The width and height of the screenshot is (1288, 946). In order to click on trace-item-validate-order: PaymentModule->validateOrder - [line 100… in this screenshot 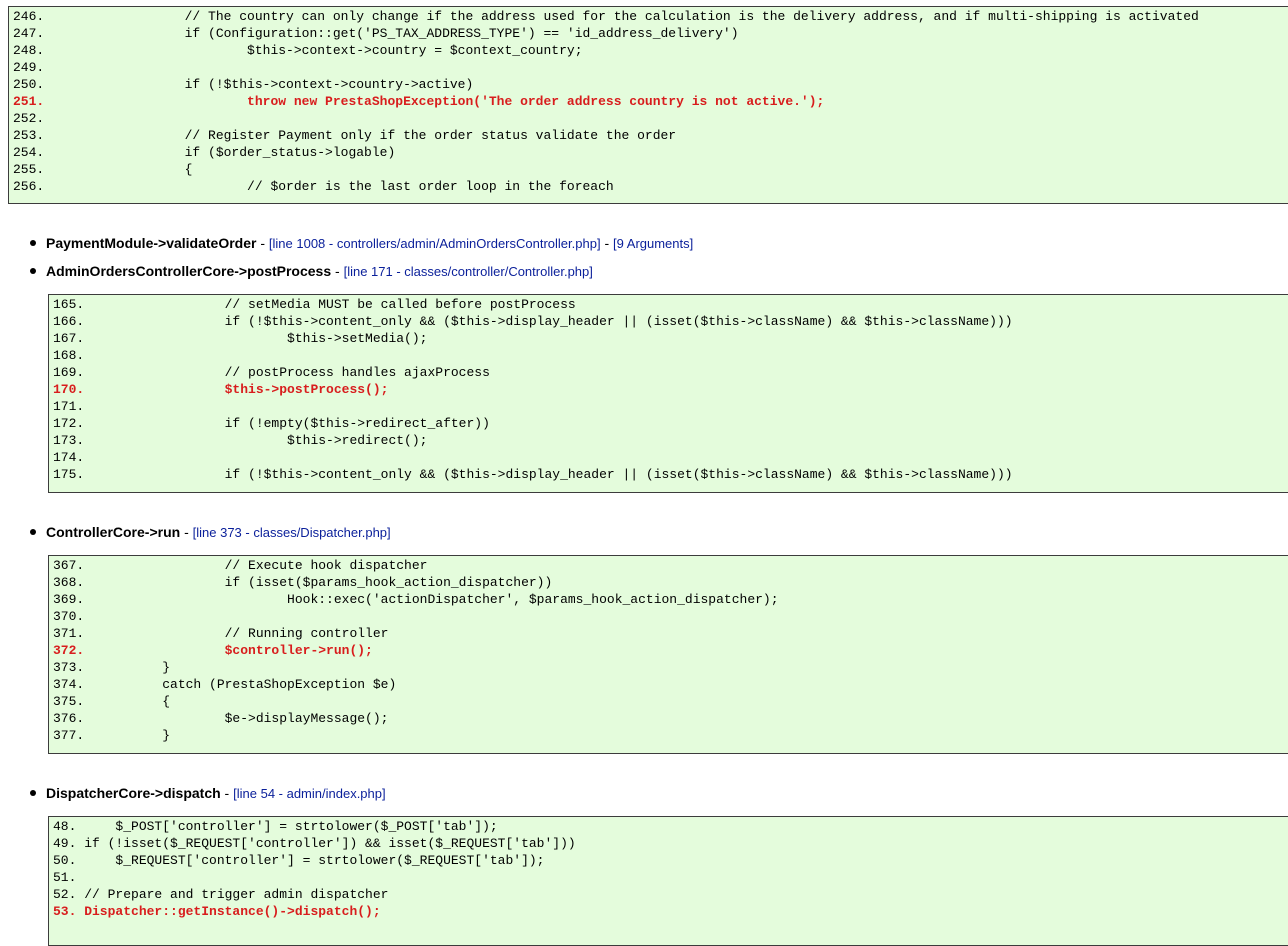, I will do `click(361, 243)`.